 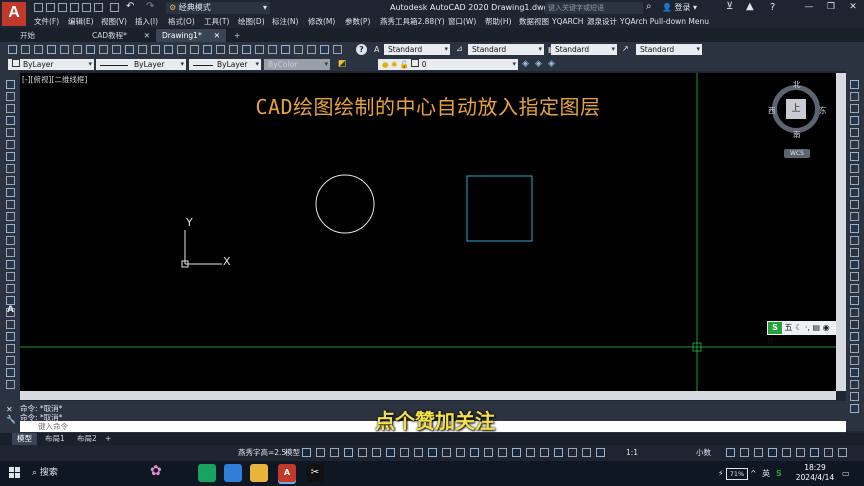 What do you see at coordinates (853, 8) in the screenshot?
I see `close-button: ✕` at bounding box center [853, 8].